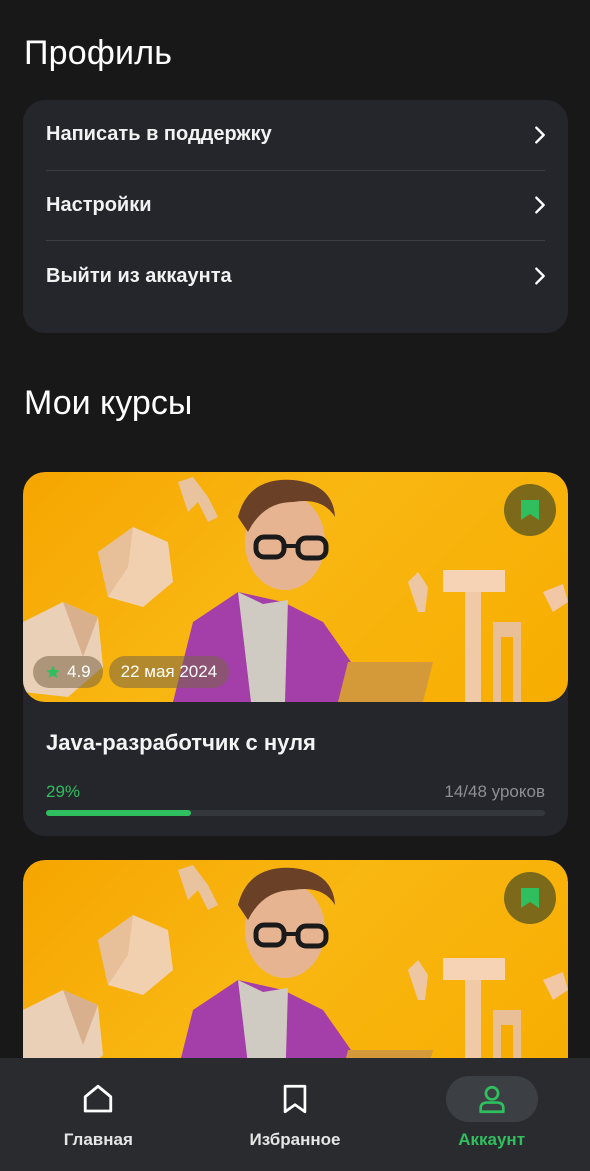 The image size is (590, 1171). I want to click on nav-item-account: Аккаунт, so click(492, 1104).